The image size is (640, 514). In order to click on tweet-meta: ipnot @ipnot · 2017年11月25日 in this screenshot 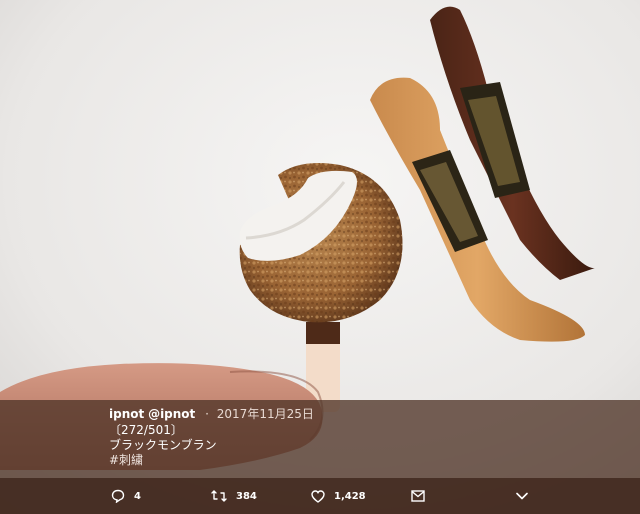, I will do `click(211, 414)`.